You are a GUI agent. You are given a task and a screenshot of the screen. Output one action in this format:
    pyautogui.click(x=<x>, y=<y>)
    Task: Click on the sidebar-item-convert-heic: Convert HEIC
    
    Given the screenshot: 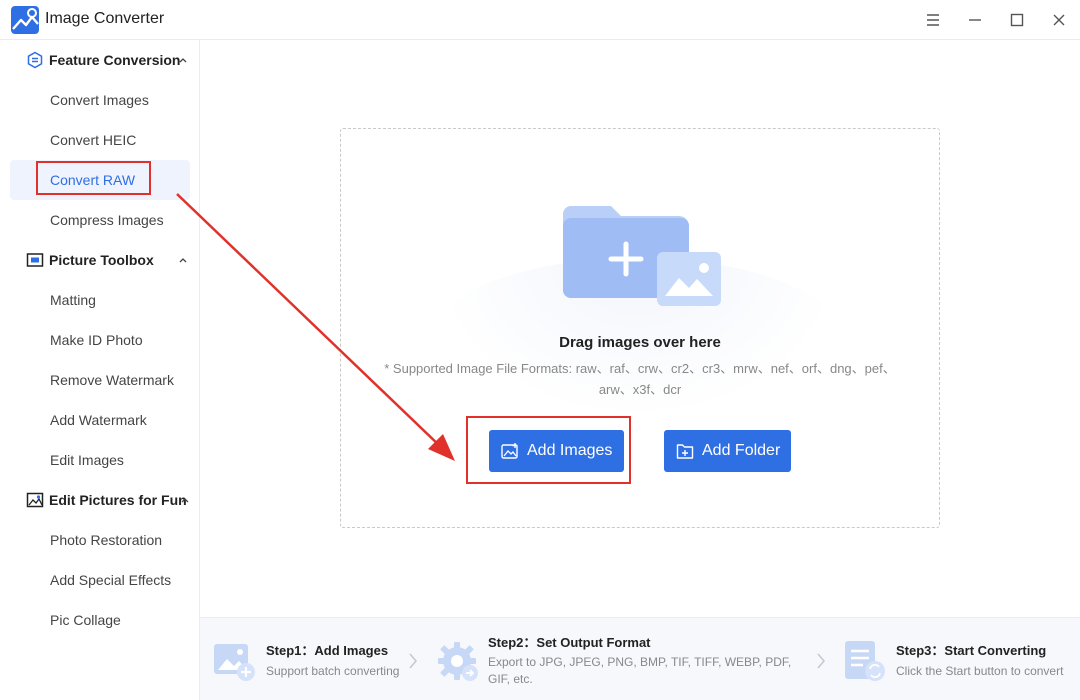 What is the action you would take?
    pyautogui.click(x=100, y=140)
    